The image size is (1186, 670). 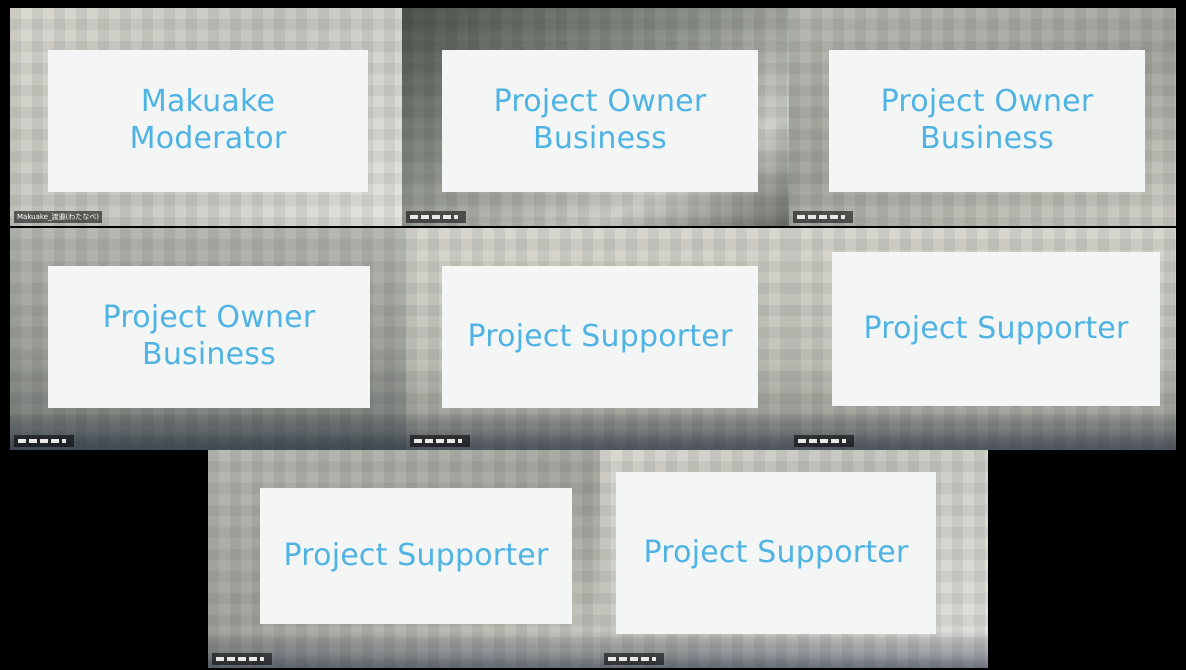 I want to click on role-label-line: Moderator, so click(x=208, y=138).